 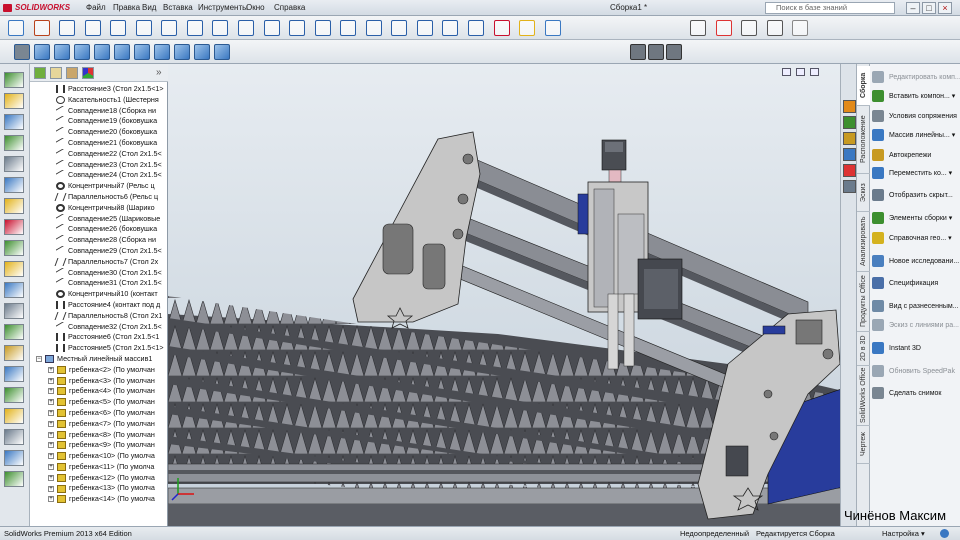 What do you see at coordinates (99, 132) in the screenshot?
I see `tree-row: Совпадение20 (боковушка` at bounding box center [99, 132].